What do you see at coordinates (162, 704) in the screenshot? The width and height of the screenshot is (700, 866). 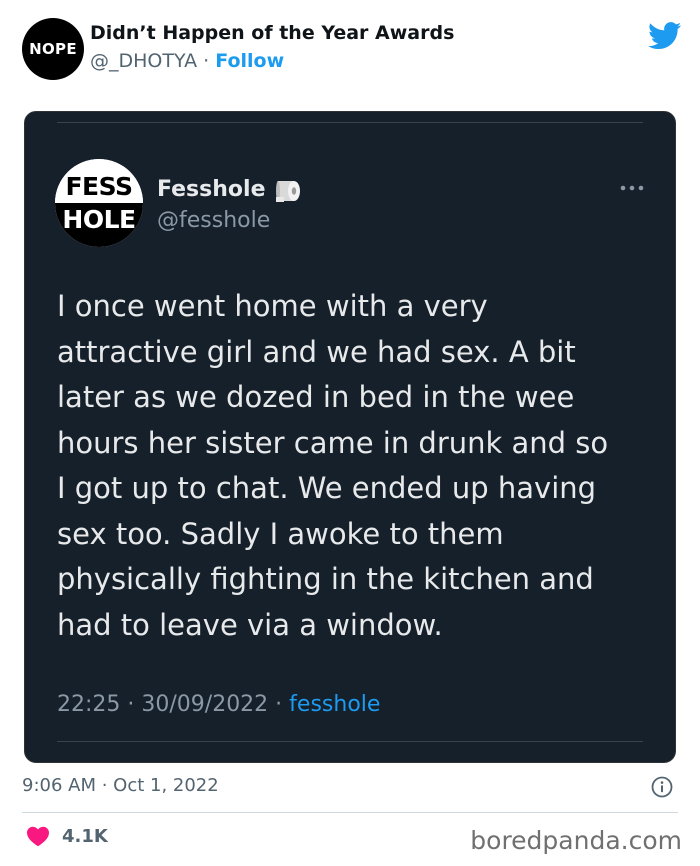 I see `embedded-timestamp: 22:25 · 30/09/2022` at bounding box center [162, 704].